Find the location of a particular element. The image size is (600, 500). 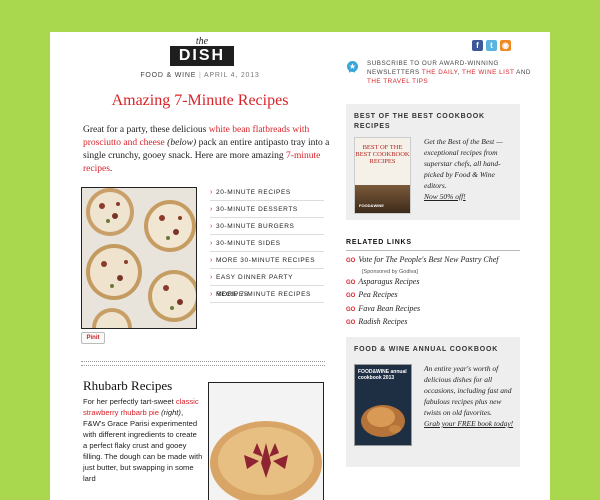

flatbread-photo is located at coordinates (139, 258).